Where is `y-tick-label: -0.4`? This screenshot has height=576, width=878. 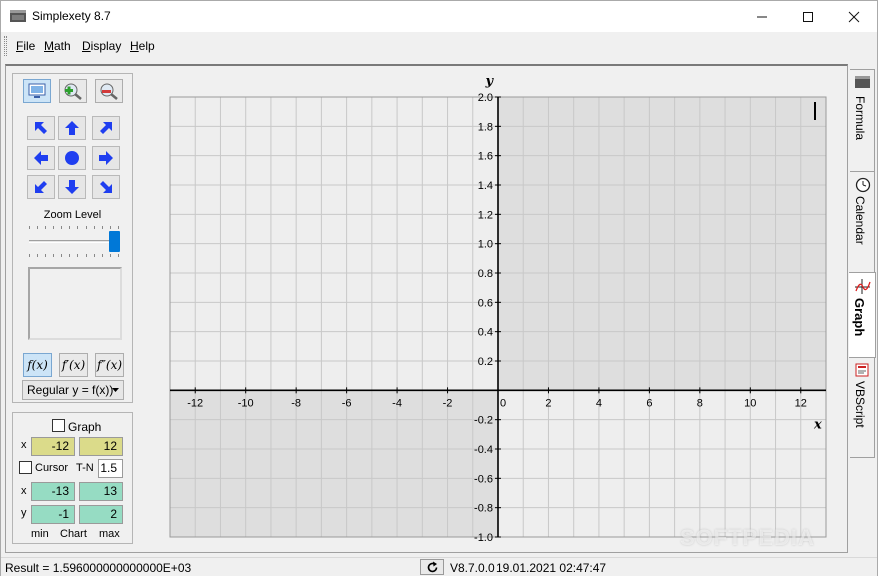 y-tick-label: -0.4 is located at coordinates (483, 450).